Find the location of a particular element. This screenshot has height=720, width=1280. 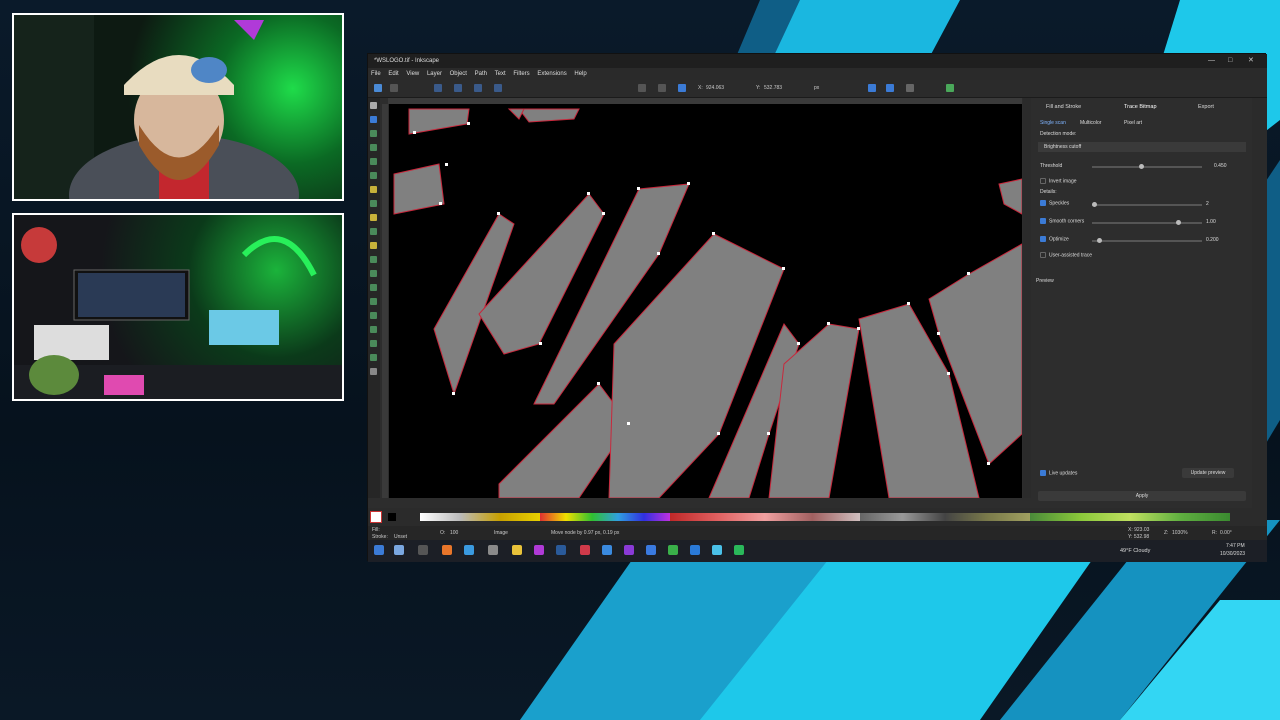

swatch-row-grays is located at coordinates (945, 517).